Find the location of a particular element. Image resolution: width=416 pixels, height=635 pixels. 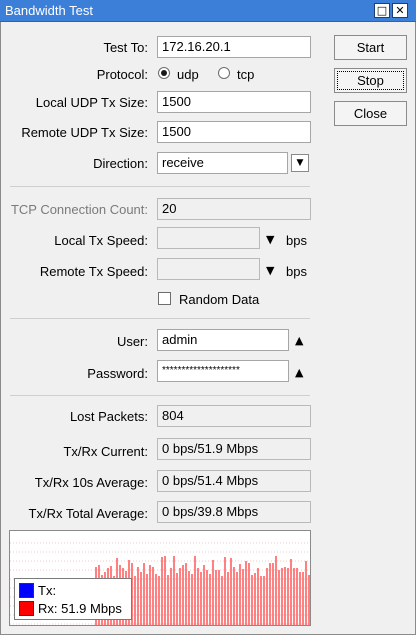

start-button: Start is located at coordinates (370, 47).